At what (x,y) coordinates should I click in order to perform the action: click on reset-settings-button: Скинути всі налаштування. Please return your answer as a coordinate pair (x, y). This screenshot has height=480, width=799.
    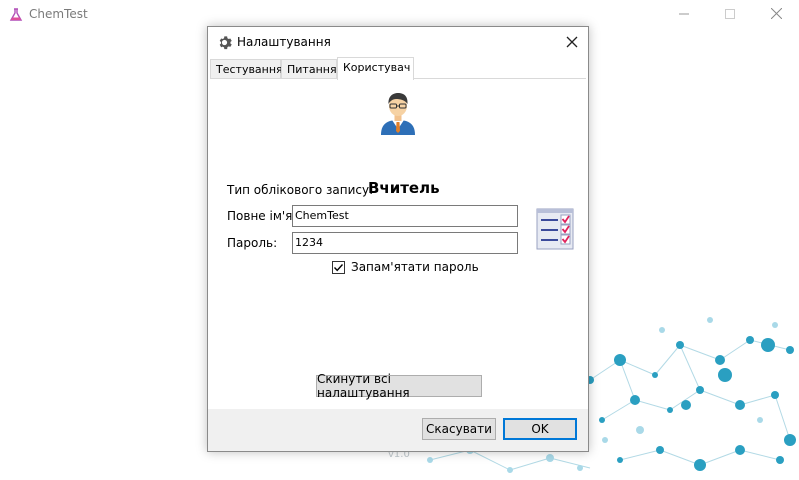
    Looking at the image, I should click on (399, 386).